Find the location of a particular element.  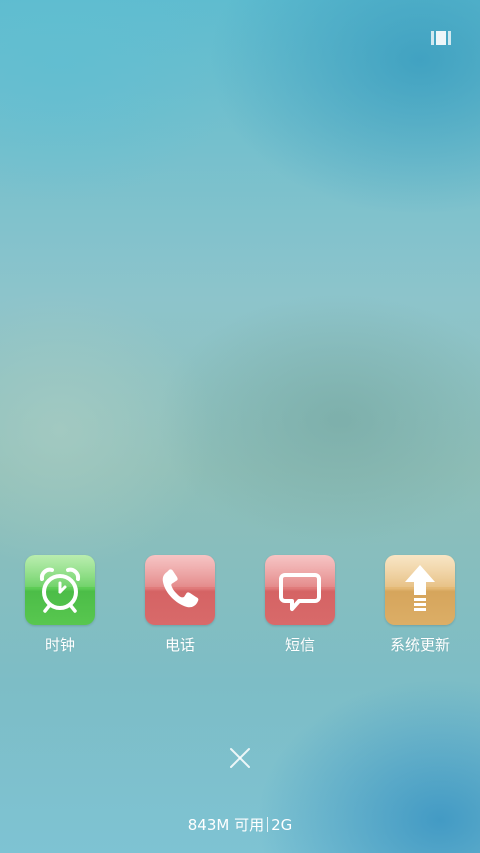

system-update-app-tile is located at coordinates (420, 590).